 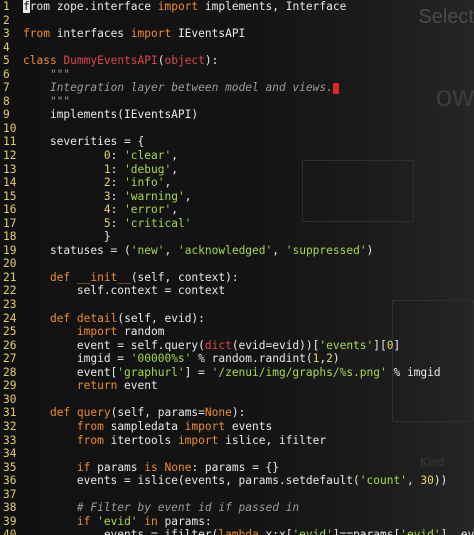 What do you see at coordinates (147, 413) in the screenshot?
I see `line-text: def query(self, params=None):` at bounding box center [147, 413].